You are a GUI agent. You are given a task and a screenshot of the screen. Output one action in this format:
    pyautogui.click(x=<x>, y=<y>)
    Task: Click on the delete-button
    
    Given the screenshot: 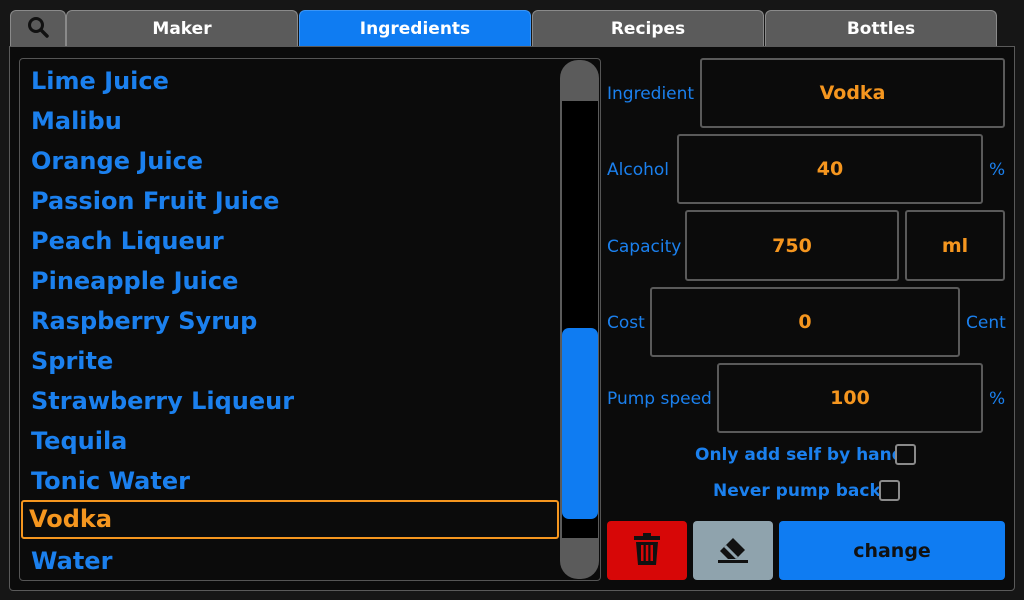 What is the action you would take?
    pyautogui.click(x=647, y=550)
    